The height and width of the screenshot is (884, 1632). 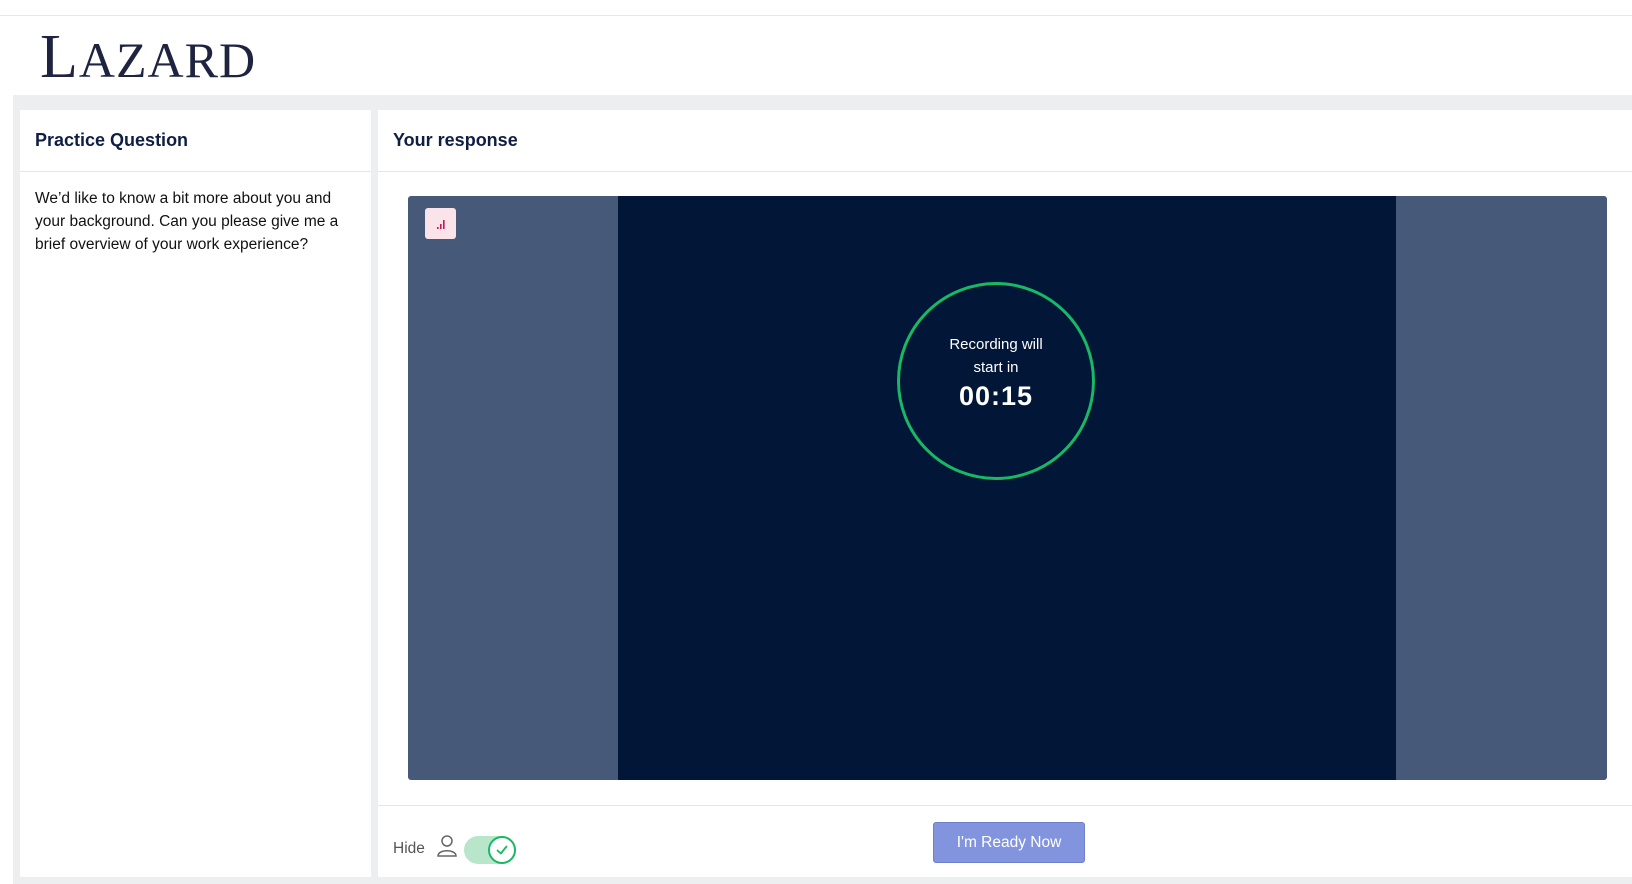 I want to click on person-glyph, so click(x=447, y=846).